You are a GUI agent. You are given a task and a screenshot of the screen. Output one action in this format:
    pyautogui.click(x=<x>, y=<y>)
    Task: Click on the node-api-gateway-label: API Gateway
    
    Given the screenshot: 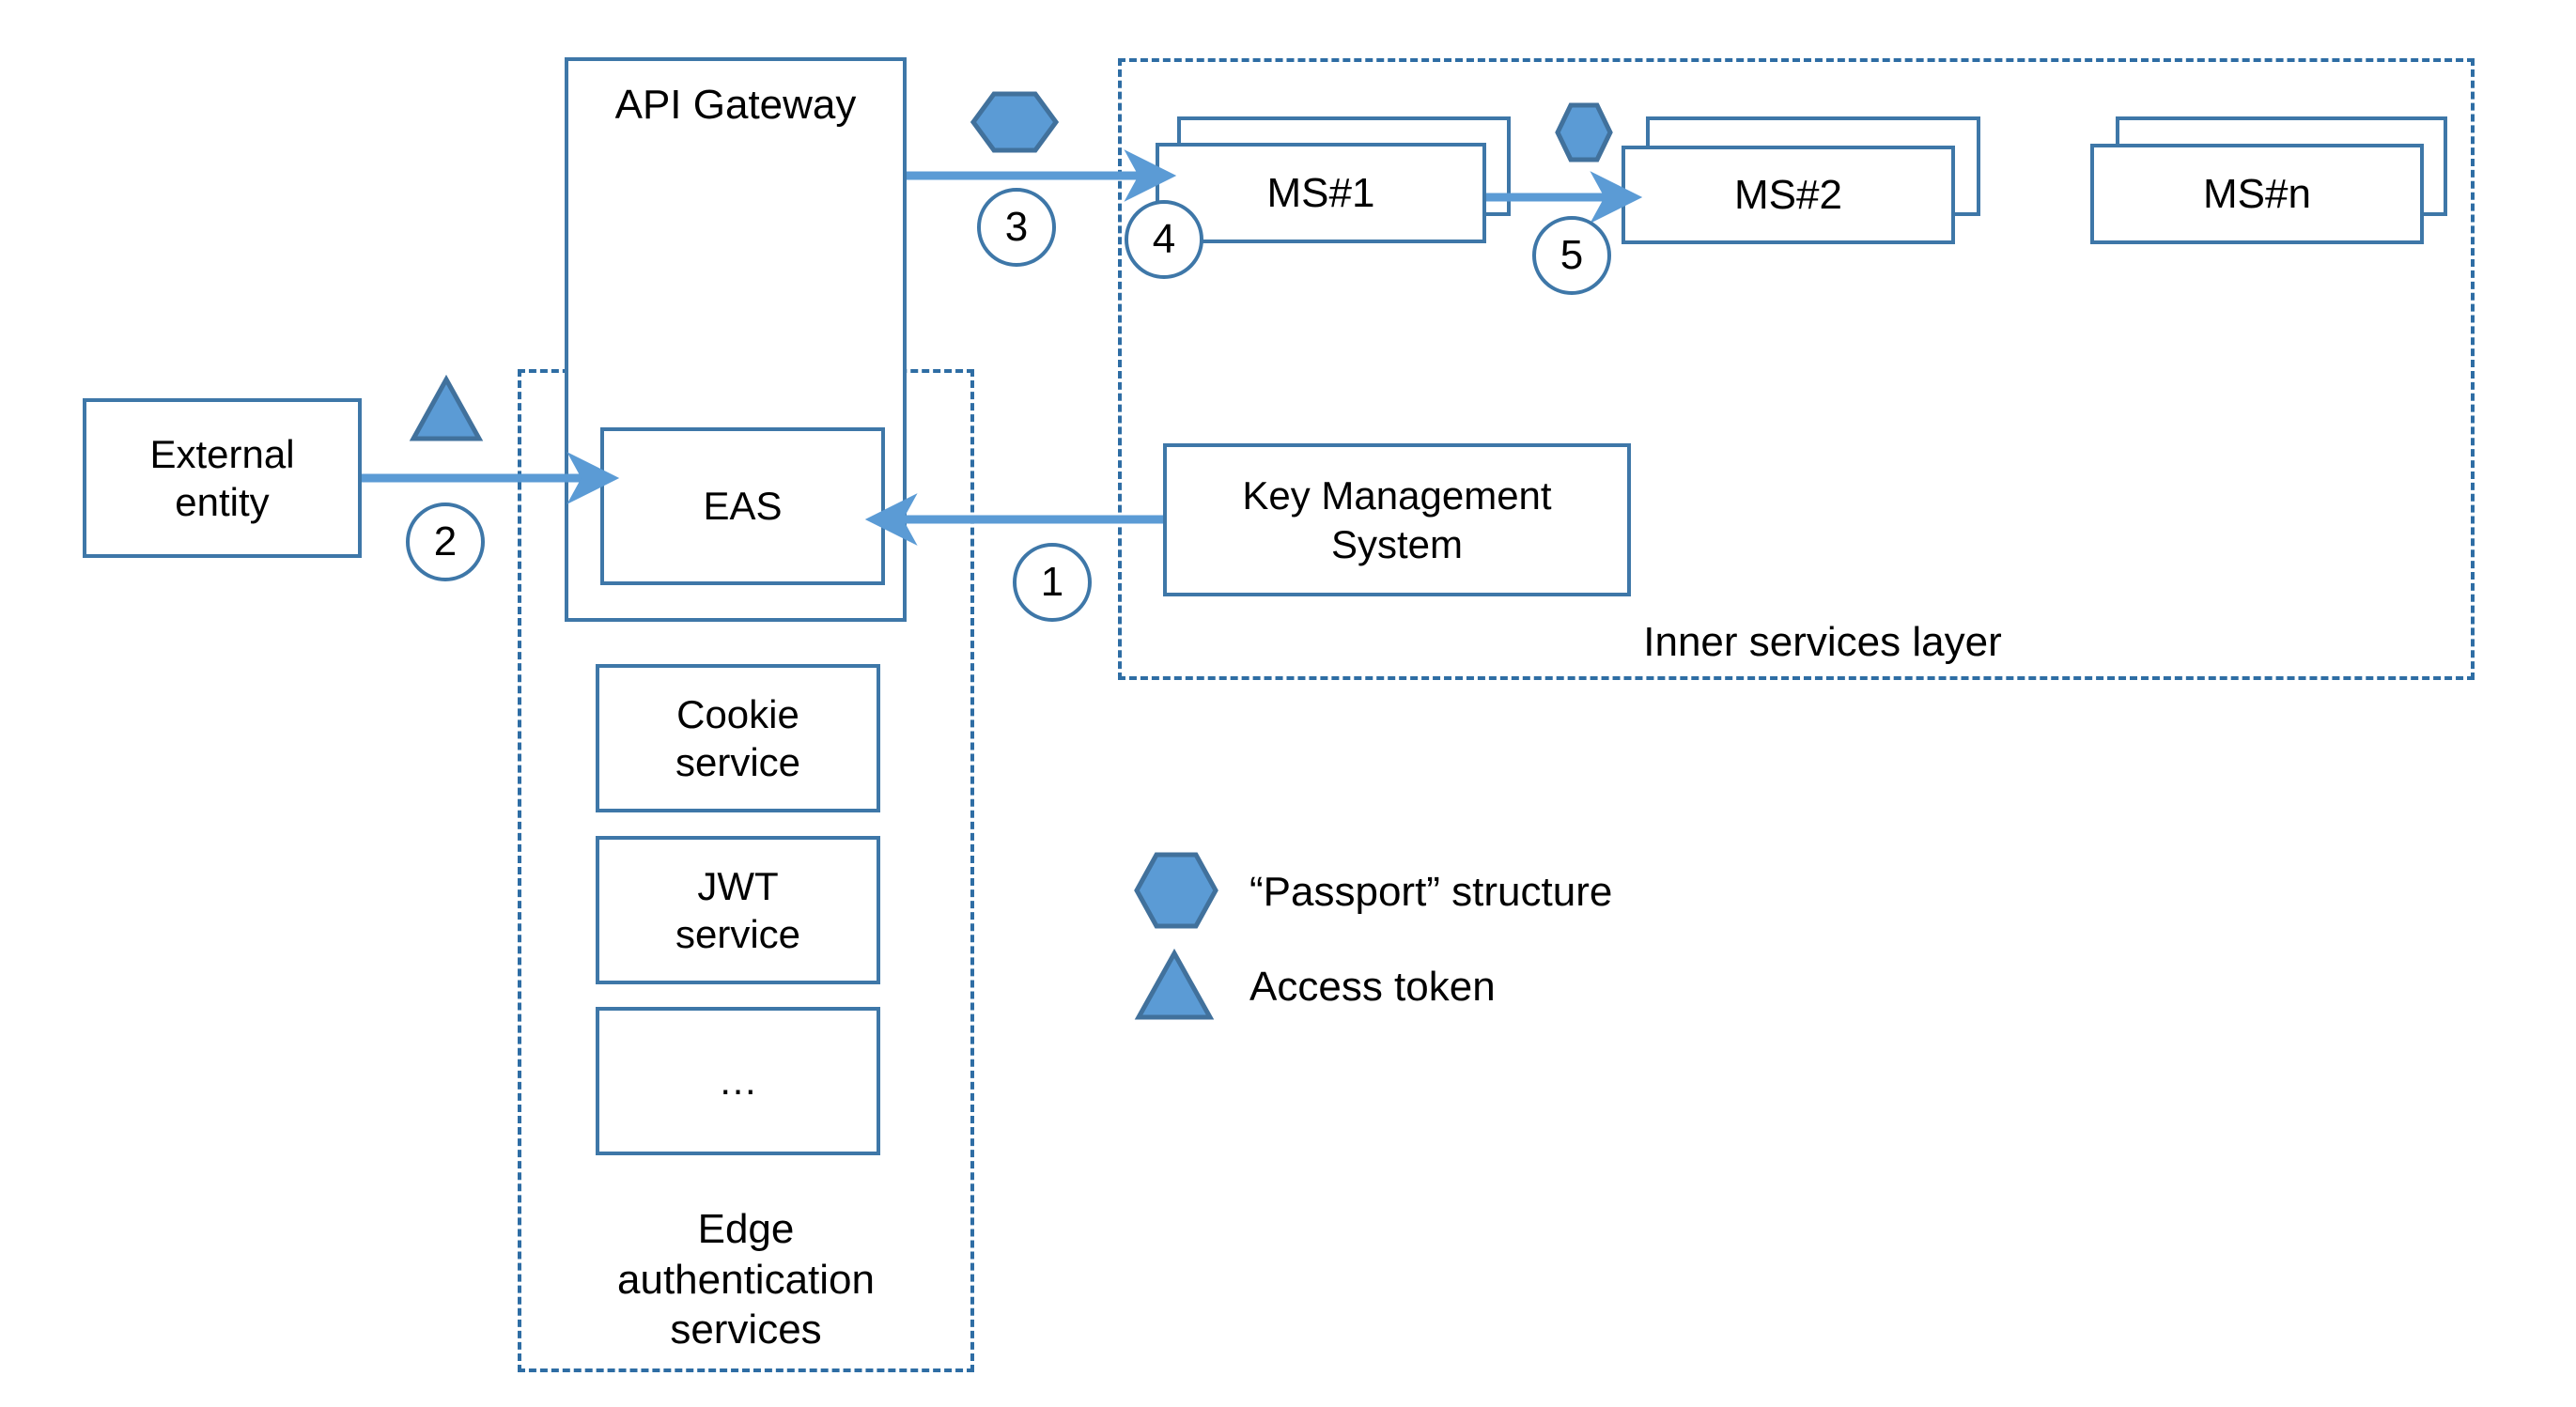 What is the action you would take?
    pyautogui.click(x=735, y=105)
    